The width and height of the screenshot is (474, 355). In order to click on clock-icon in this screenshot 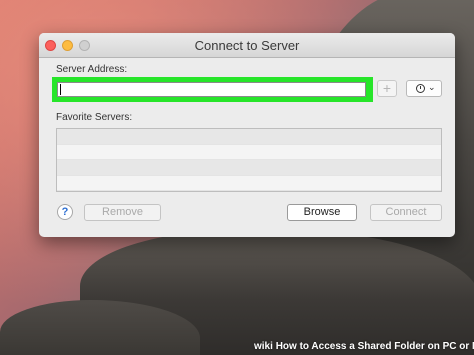, I will do `click(420, 88)`.